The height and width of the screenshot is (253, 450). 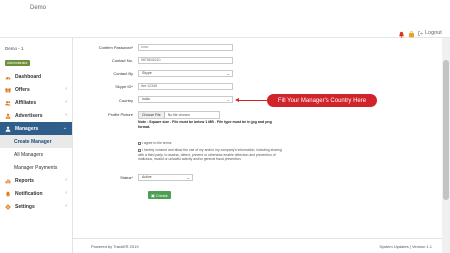 I want to click on callout-arrow-line, so click(x=252, y=100).